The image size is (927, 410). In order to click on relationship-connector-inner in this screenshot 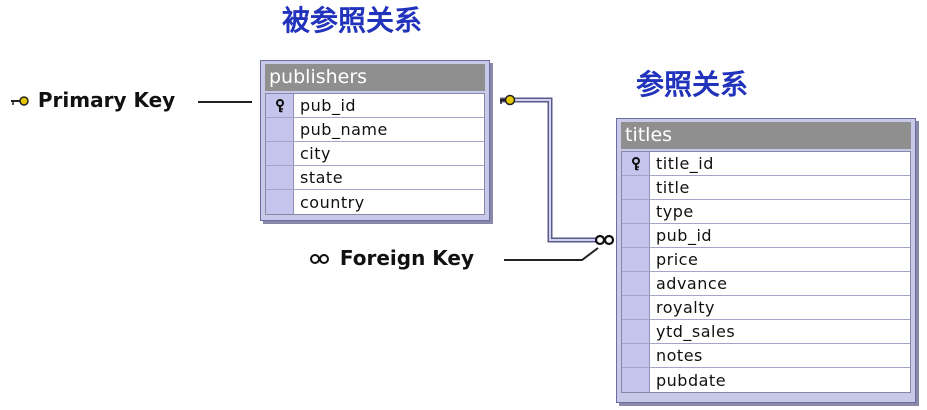, I will do `click(553, 170)`.